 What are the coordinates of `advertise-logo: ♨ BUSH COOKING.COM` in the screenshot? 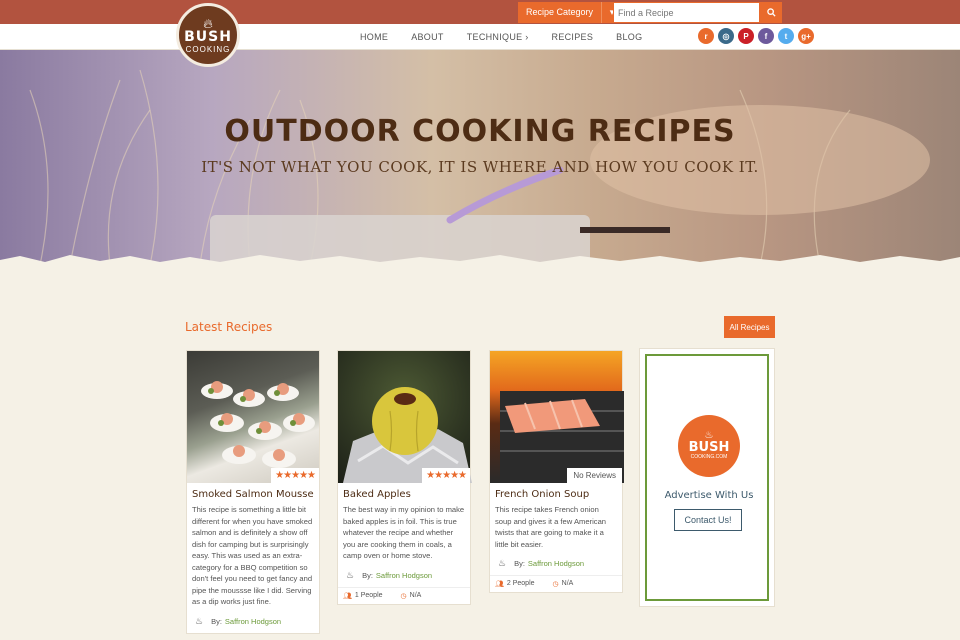 It's located at (709, 446).